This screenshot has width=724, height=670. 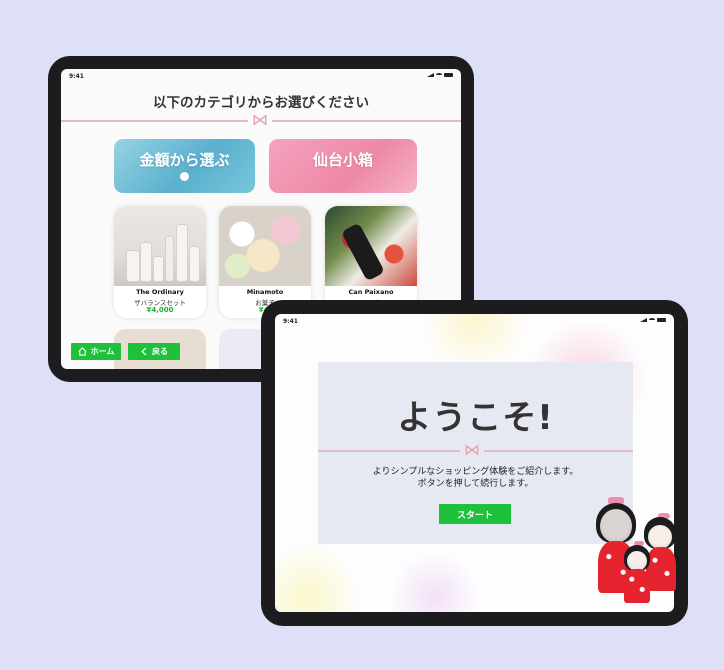 What do you see at coordinates (82, 351) in the screenshot?
I see `home-icon` at bounding box center [82, 351].